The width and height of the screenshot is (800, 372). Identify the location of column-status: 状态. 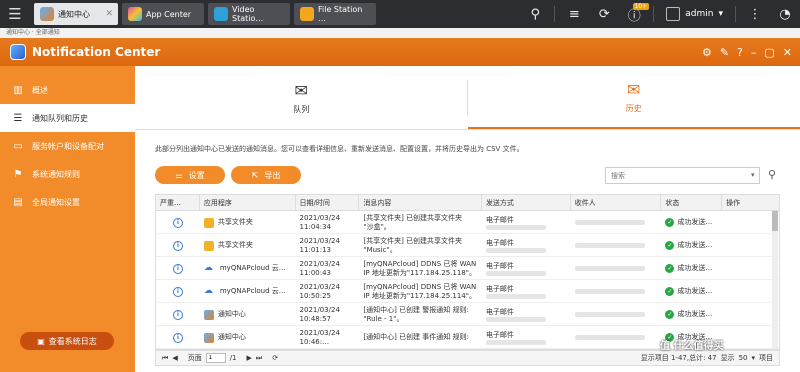
(692, 203).